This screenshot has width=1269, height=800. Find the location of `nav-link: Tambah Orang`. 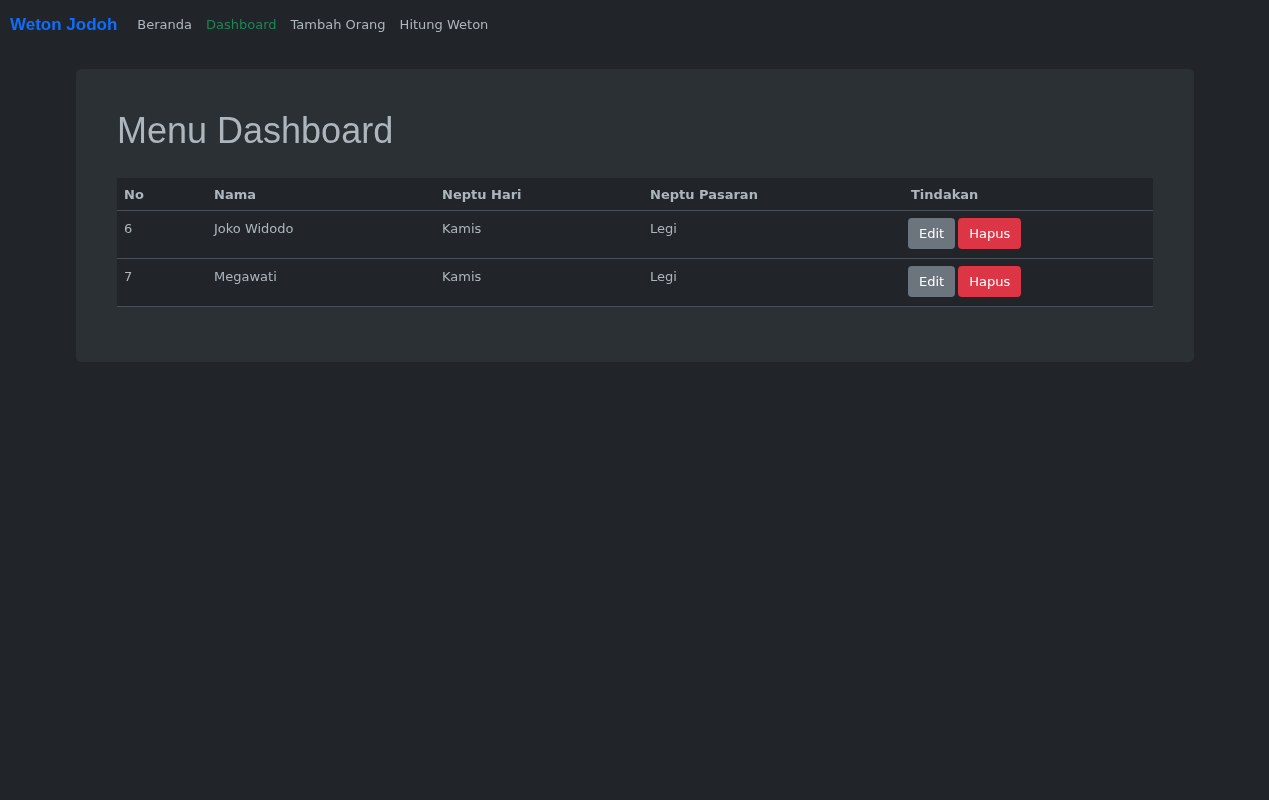

nav-link: Tambah Orang is located at coordinates (338, 24).